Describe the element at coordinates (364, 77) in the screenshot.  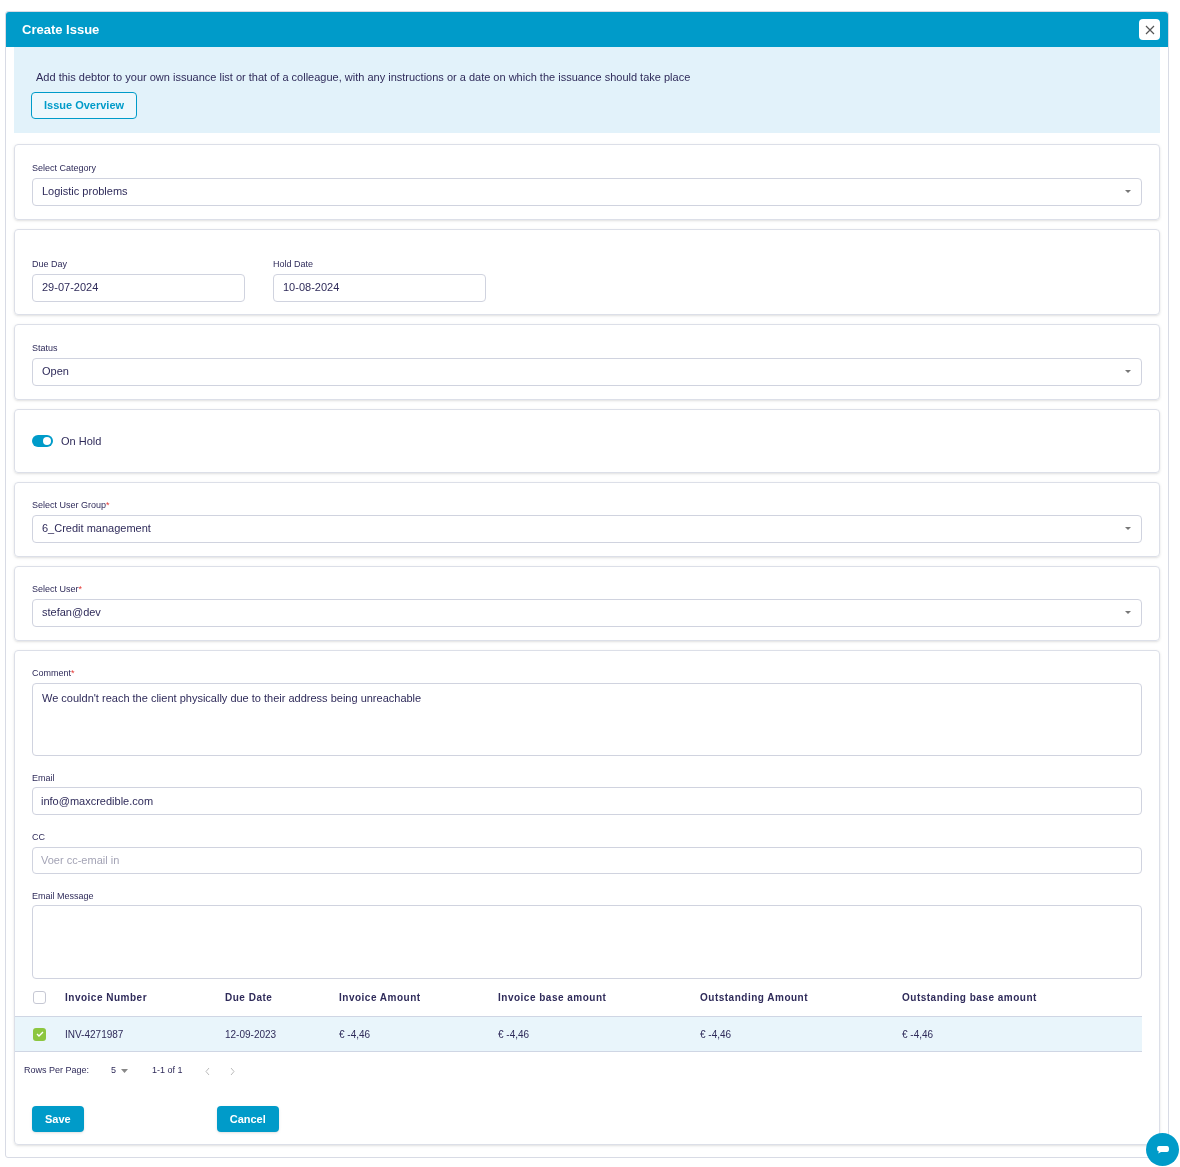
I see `info-text: Add this debtor to your own issuance list or that of a colleague, with any instructions or a date on which the issuance should take place` at that location.